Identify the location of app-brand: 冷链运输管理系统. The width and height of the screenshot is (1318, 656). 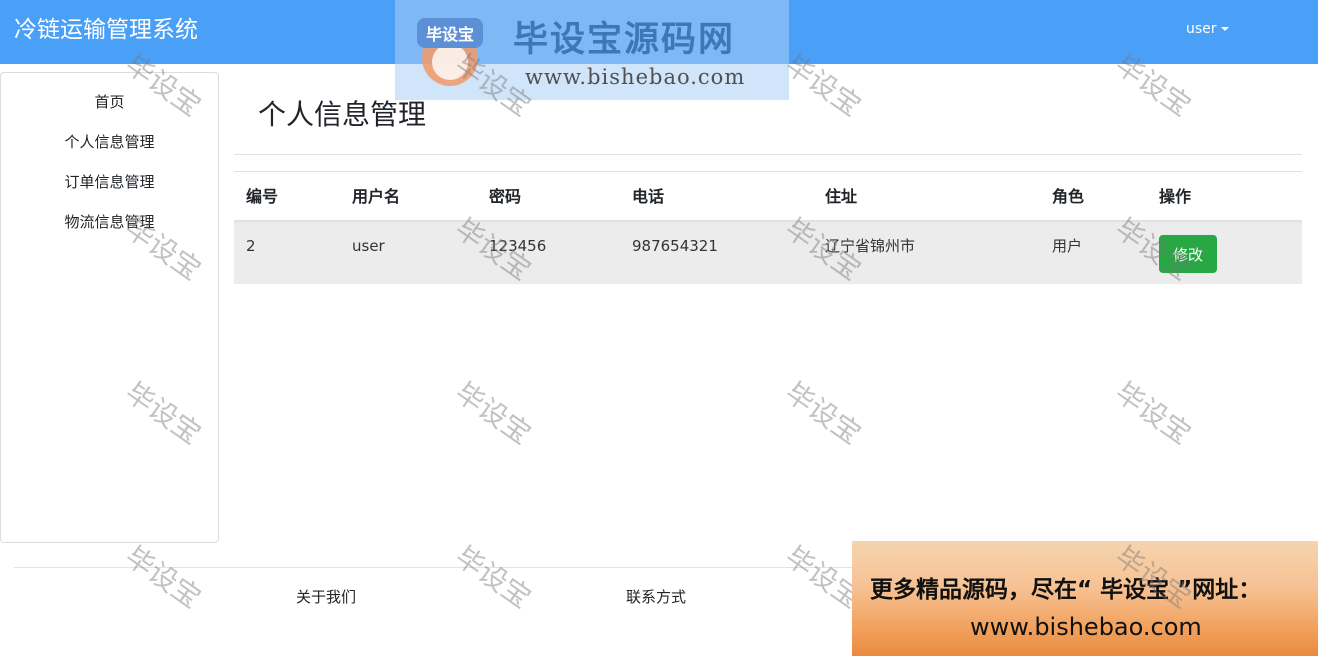
(106, 30).